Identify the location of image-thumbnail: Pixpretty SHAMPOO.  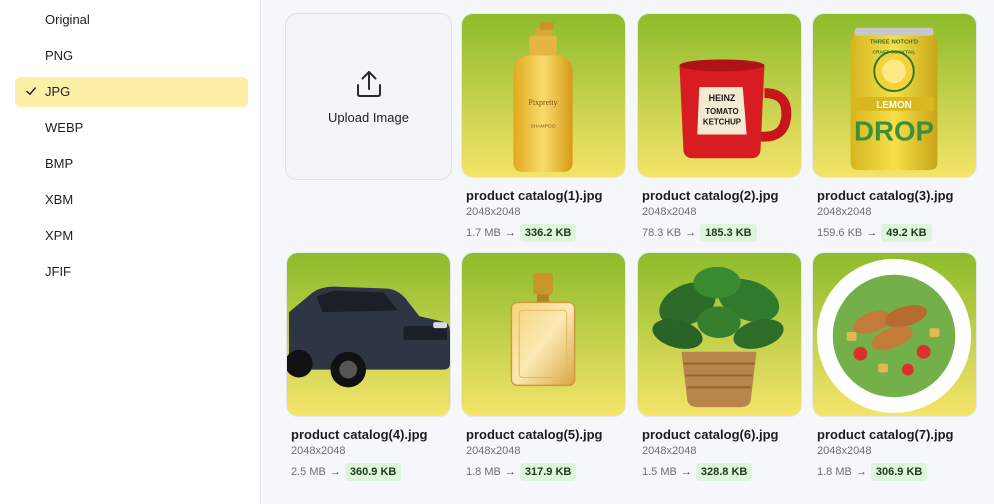
(543, 95).